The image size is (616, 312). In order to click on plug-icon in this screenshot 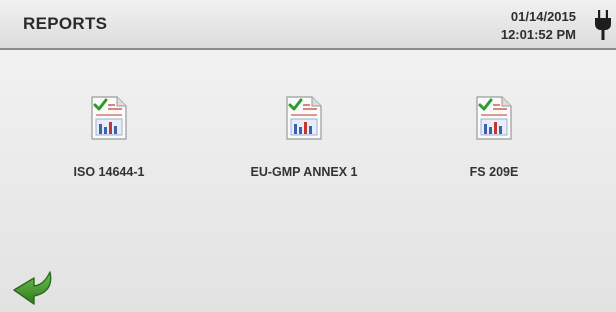, I will do `click(603, 25)`.